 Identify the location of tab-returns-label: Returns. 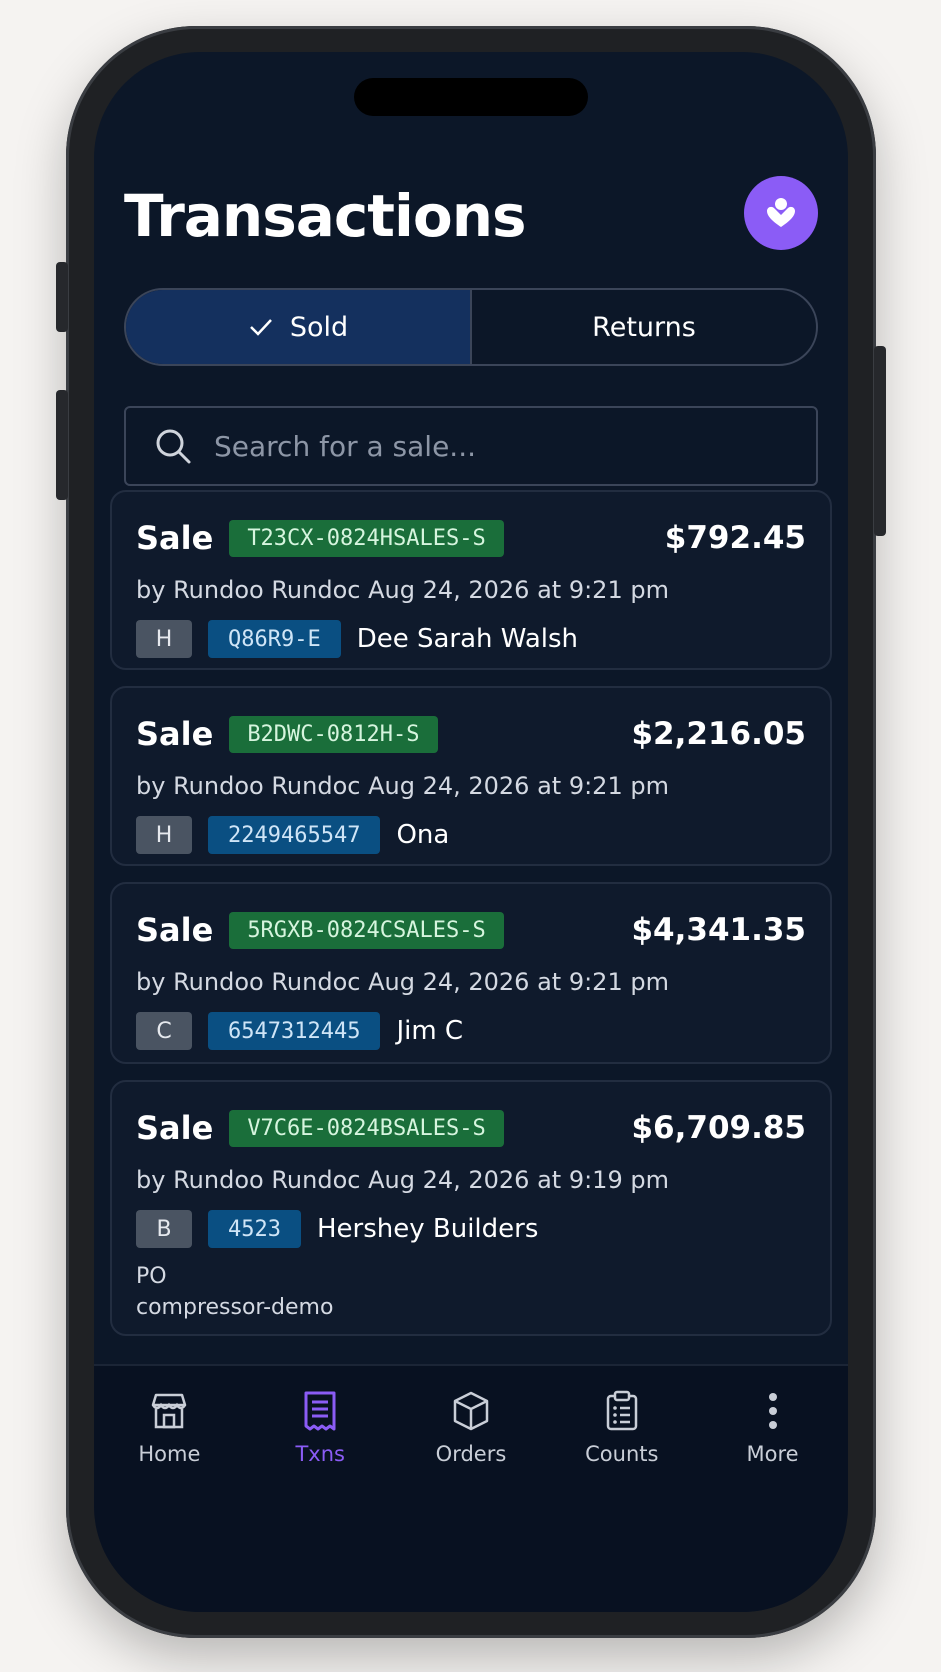
(644, 327).